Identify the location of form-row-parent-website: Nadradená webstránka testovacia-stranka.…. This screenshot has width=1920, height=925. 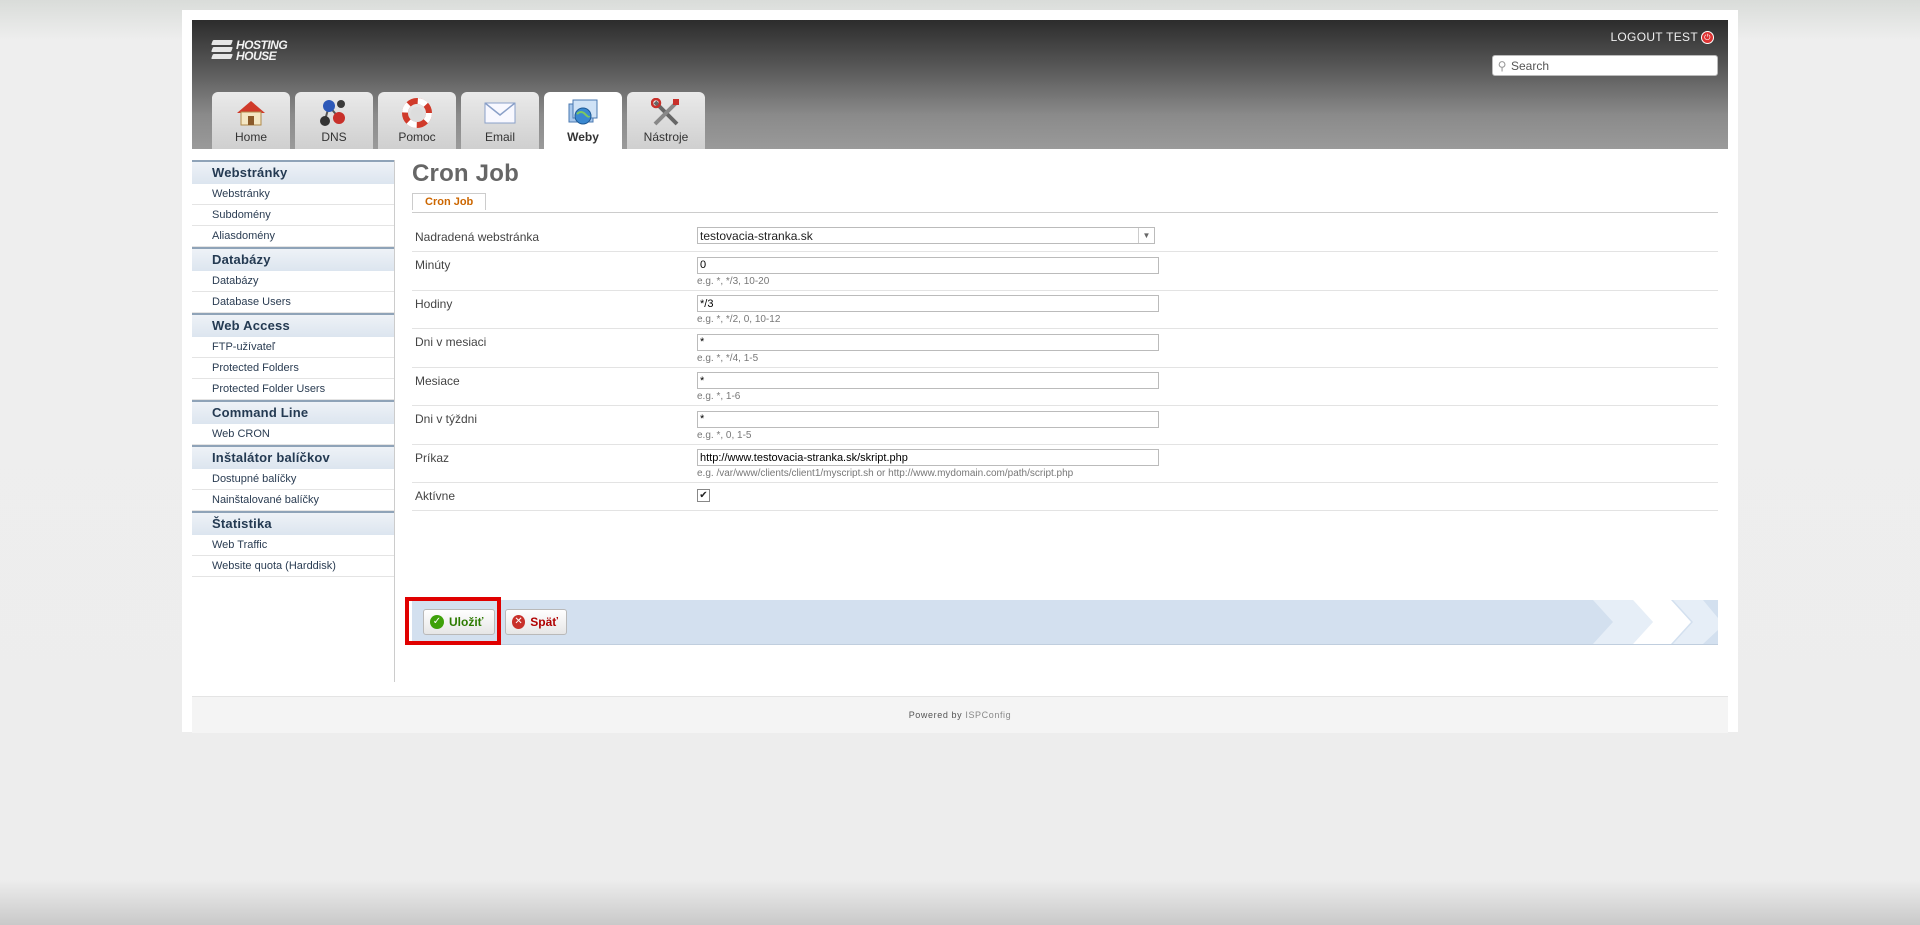
(1065, 238).